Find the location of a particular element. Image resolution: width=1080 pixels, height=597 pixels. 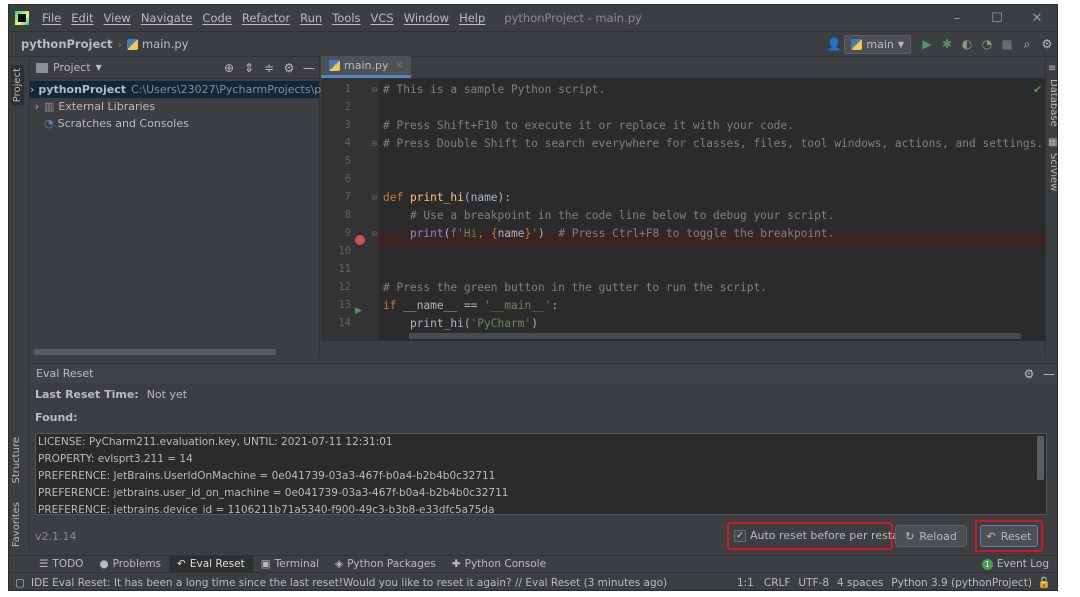

undo-icon: ↶ is located at coordinates (991, 536).